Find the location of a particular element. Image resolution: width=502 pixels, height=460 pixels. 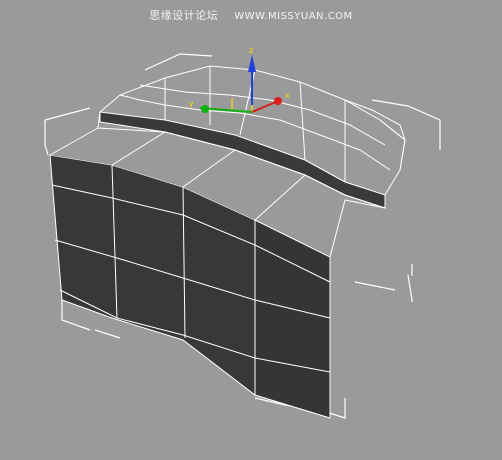

gizmo-z-arrow-icon is located at coordinates (252, 63).